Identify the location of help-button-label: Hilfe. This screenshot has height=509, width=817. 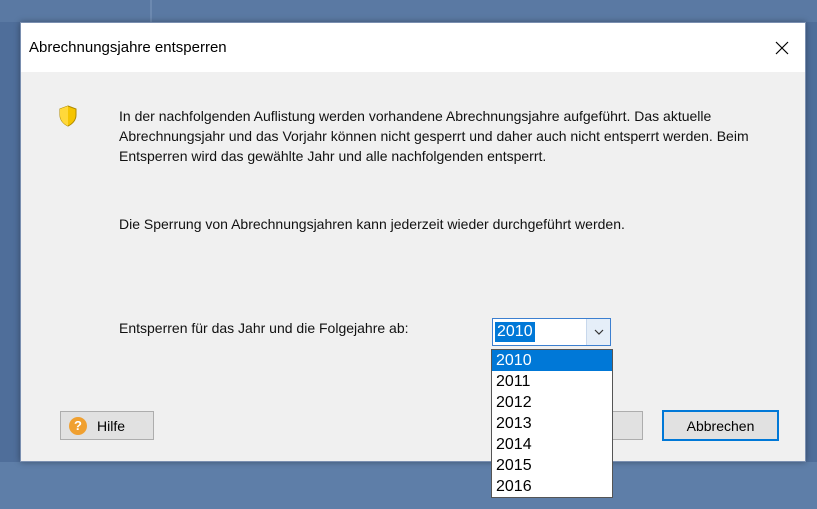
(111, 425).